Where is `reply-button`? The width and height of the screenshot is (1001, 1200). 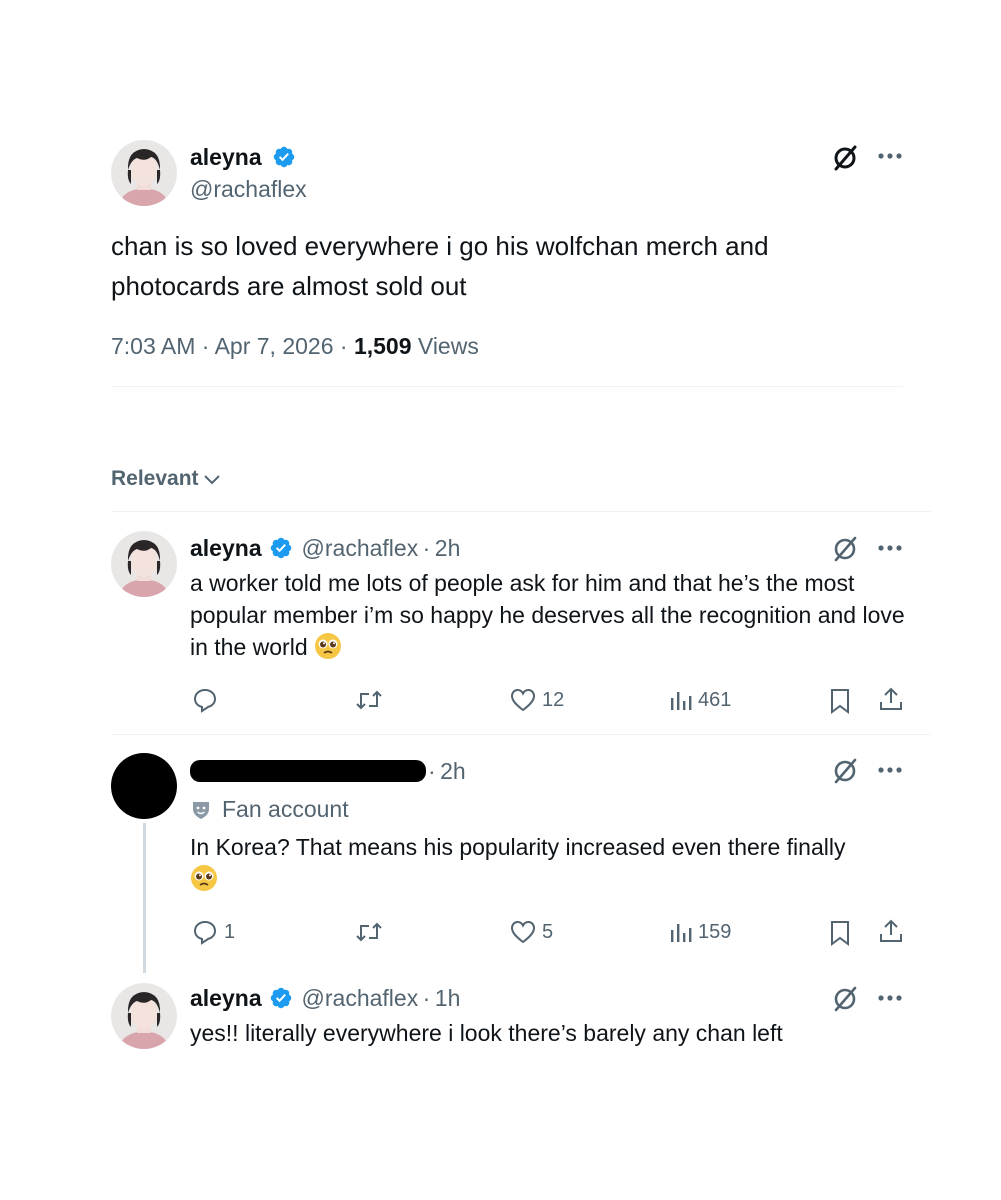 reply-button is located at coordinates (208, 700).